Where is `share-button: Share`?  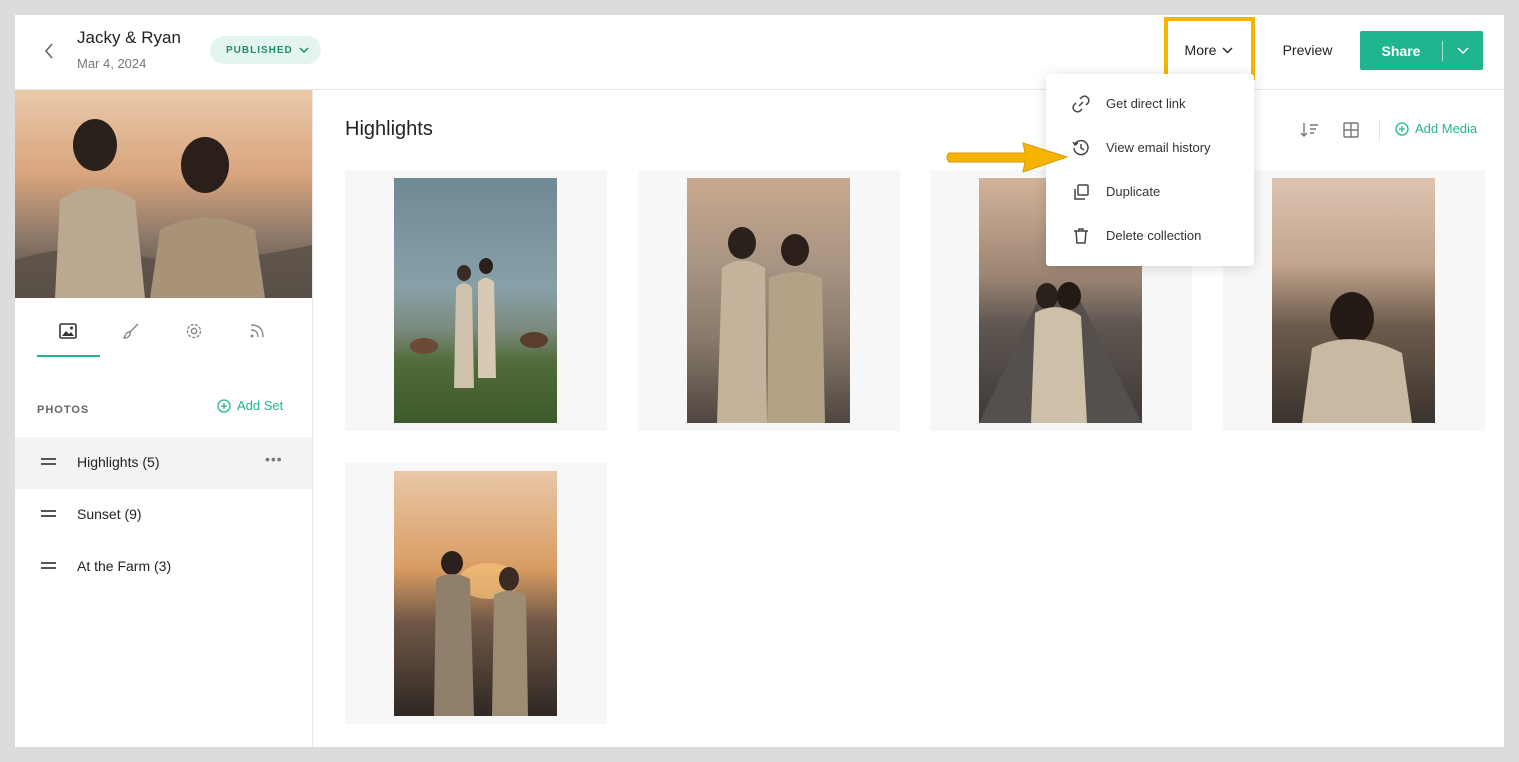
share-button: Share is located at coordinates (1401, 51).